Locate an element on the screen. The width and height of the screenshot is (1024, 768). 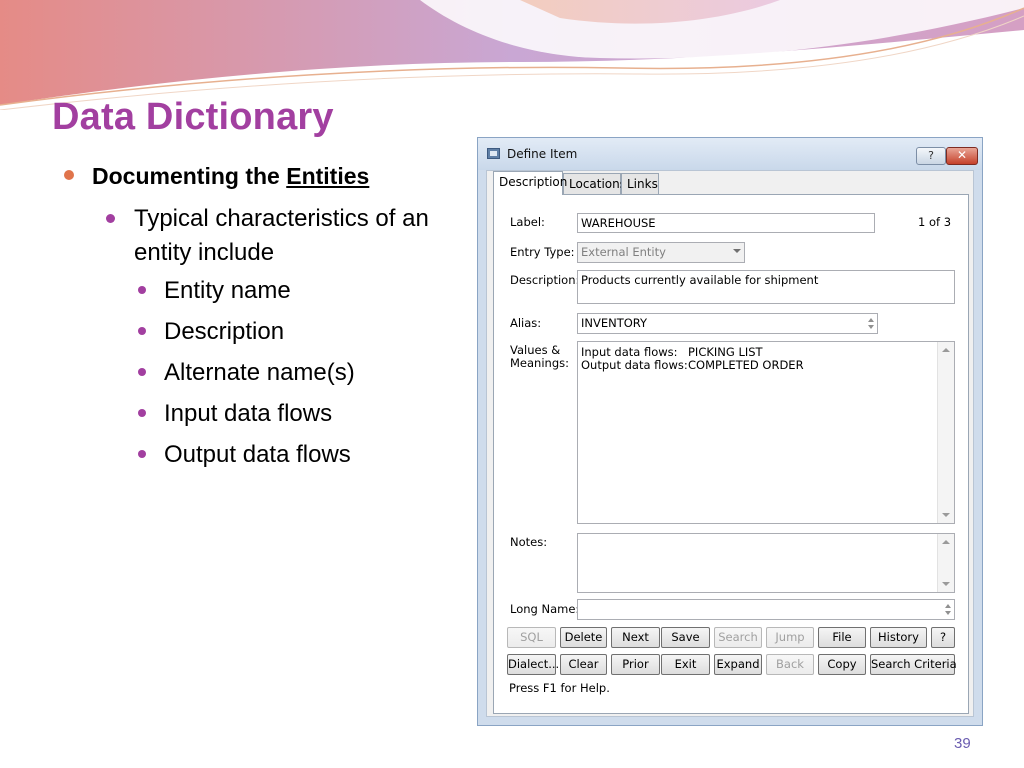
sub-bullet-text: Output data flows is located at coordinates (257, 454).